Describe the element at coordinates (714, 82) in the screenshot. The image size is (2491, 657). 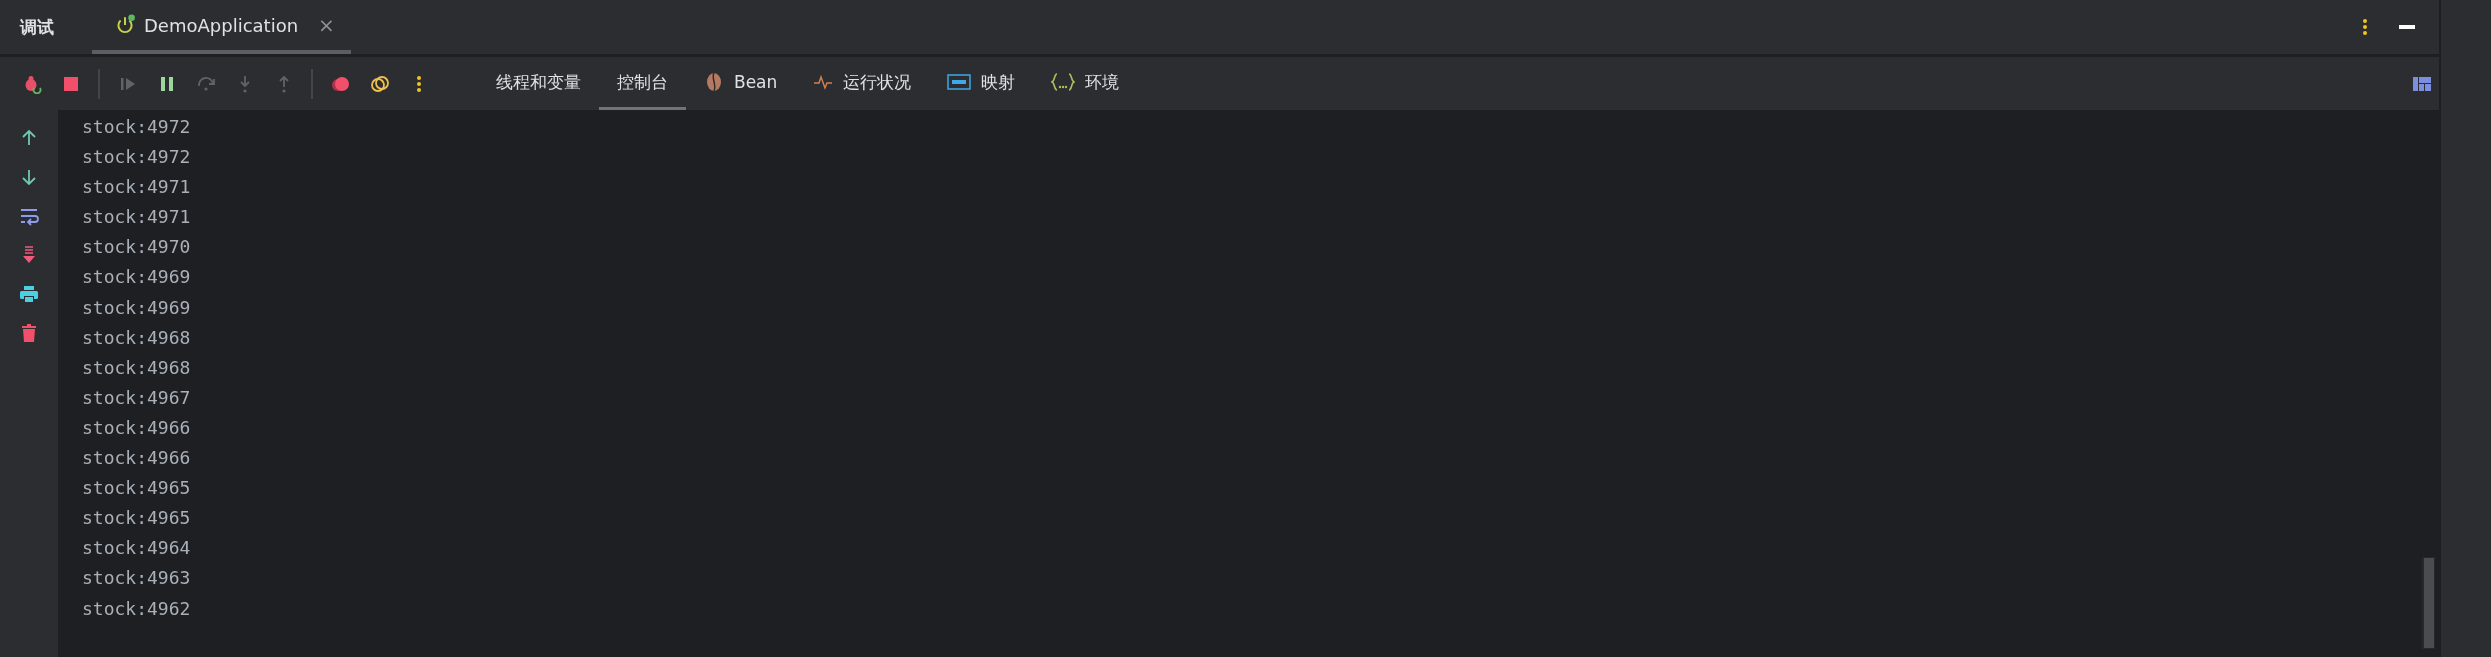
I see `bean-icon` at that location.